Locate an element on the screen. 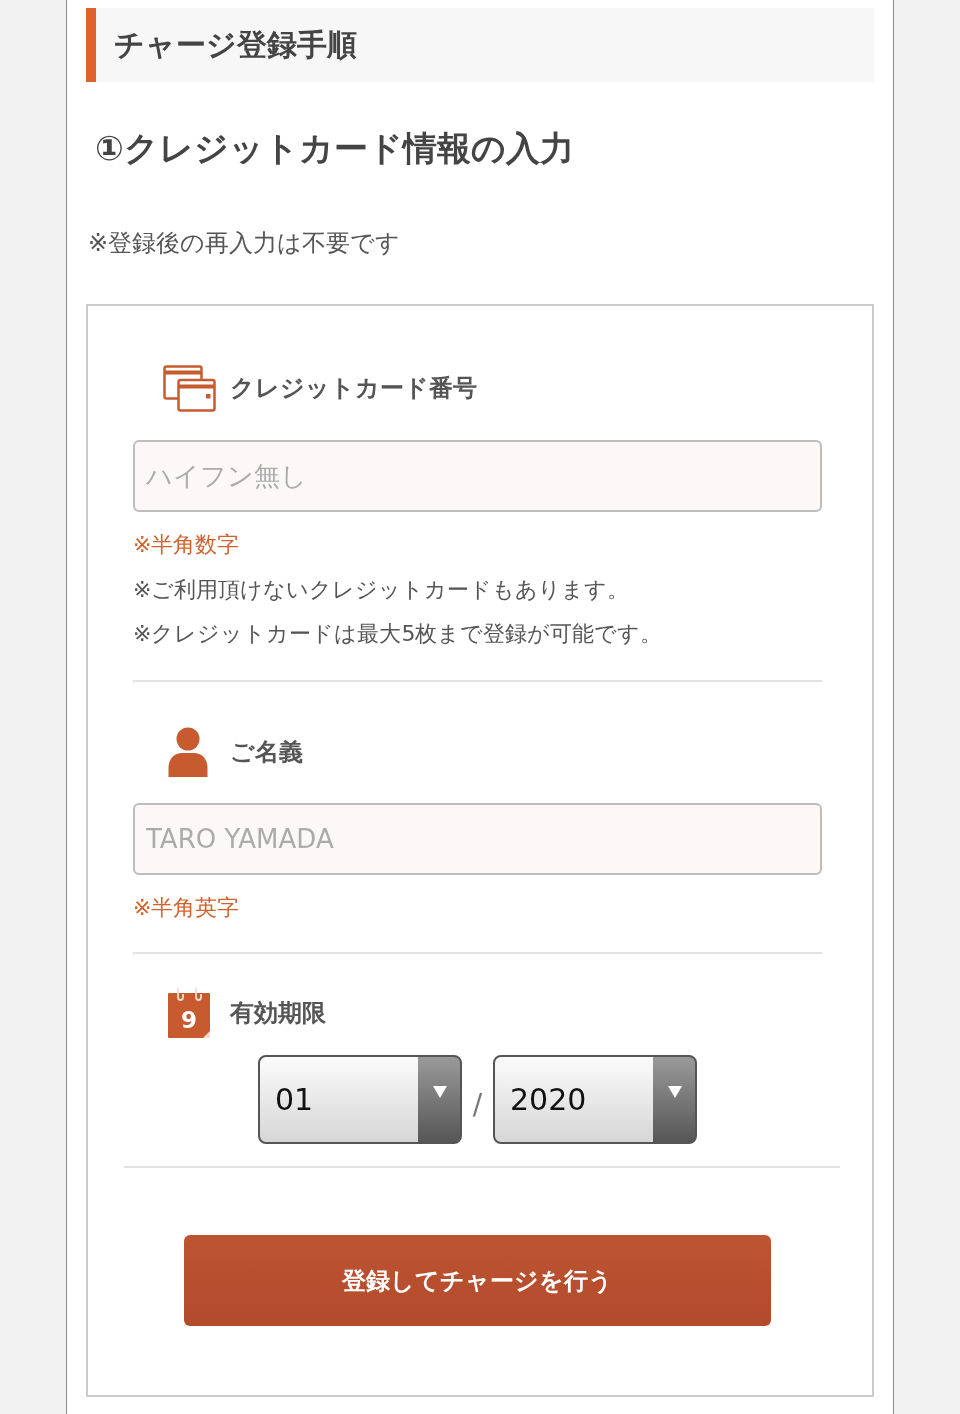 The width and height of the screenshot is (960, 1414). card-number-field: ハイフン無し is located at coordinates (477, 476).